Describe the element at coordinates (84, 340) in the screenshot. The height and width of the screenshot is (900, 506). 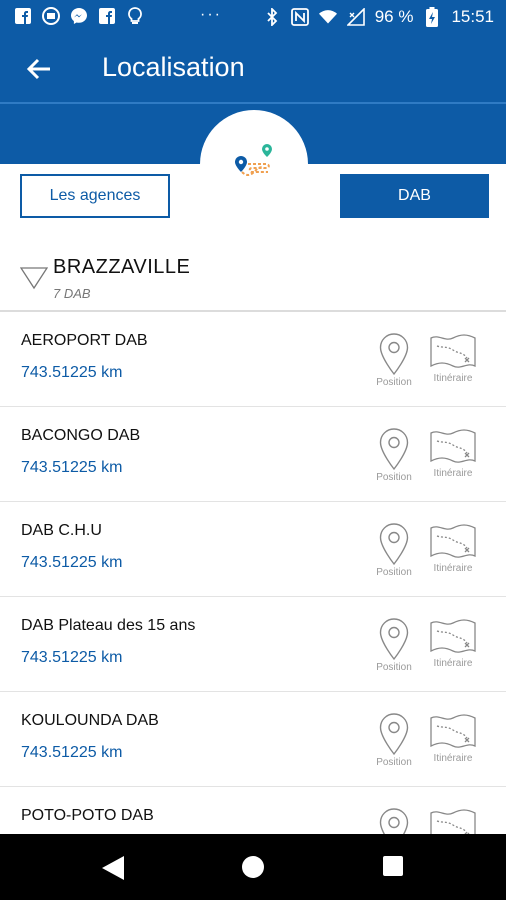
I see `dab-name: AEROPORT DAB` at that location.